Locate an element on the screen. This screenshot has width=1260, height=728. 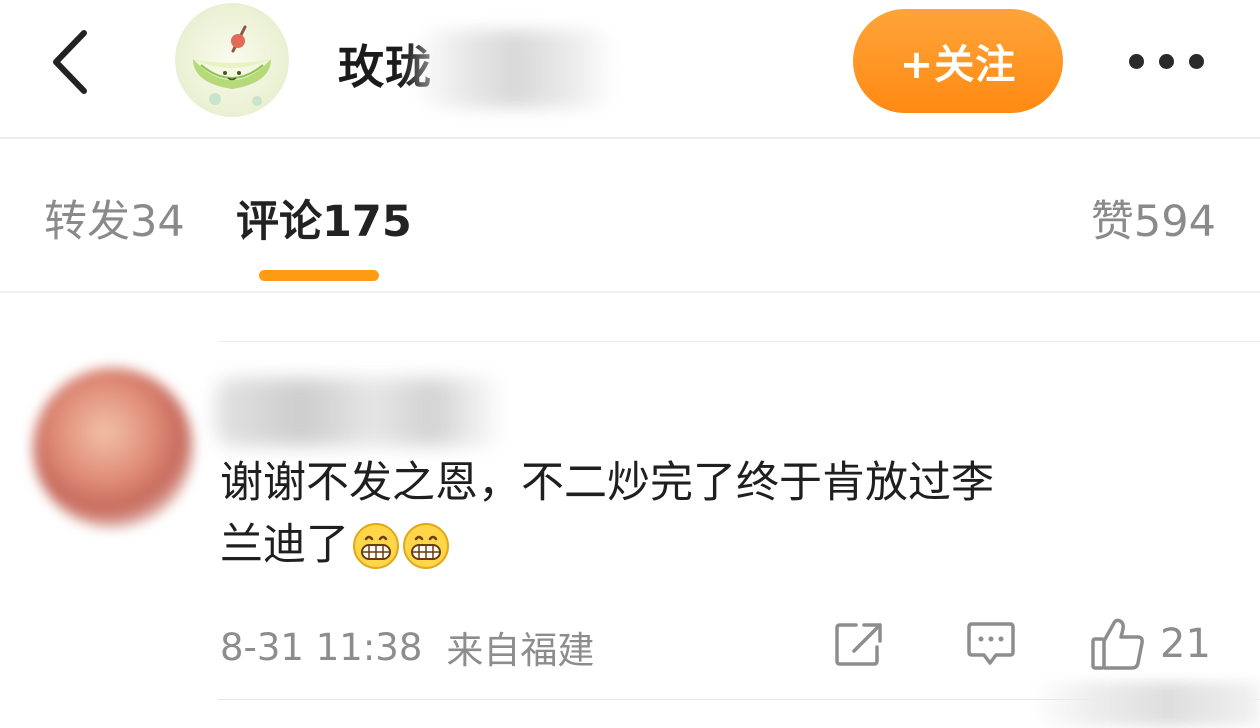
thumbs-up-icon is located at coordinates (1117, 644).